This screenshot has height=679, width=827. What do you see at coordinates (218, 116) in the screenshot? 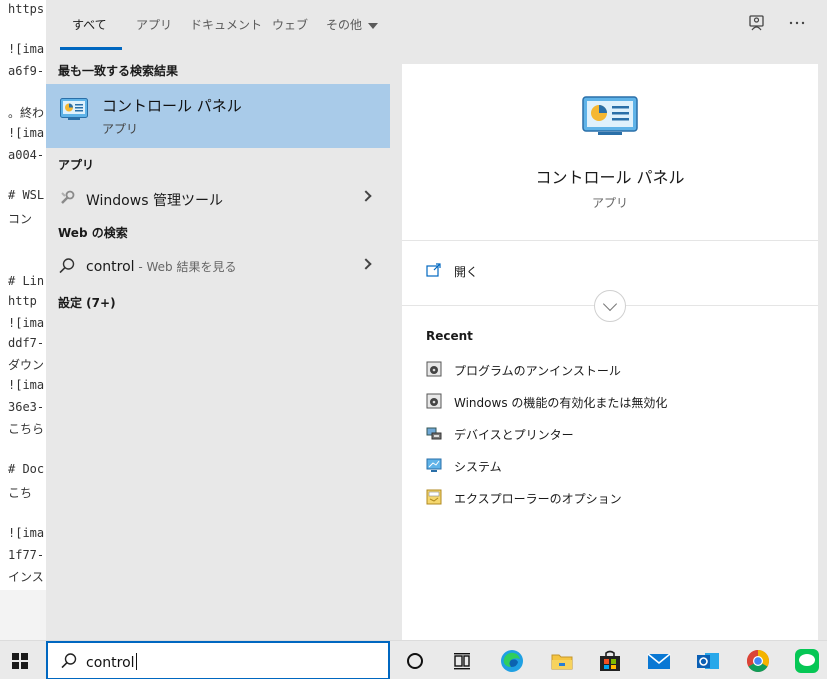
I see `best-match-result: コントロール パネル アプリ` at bounding box center [218, 116].